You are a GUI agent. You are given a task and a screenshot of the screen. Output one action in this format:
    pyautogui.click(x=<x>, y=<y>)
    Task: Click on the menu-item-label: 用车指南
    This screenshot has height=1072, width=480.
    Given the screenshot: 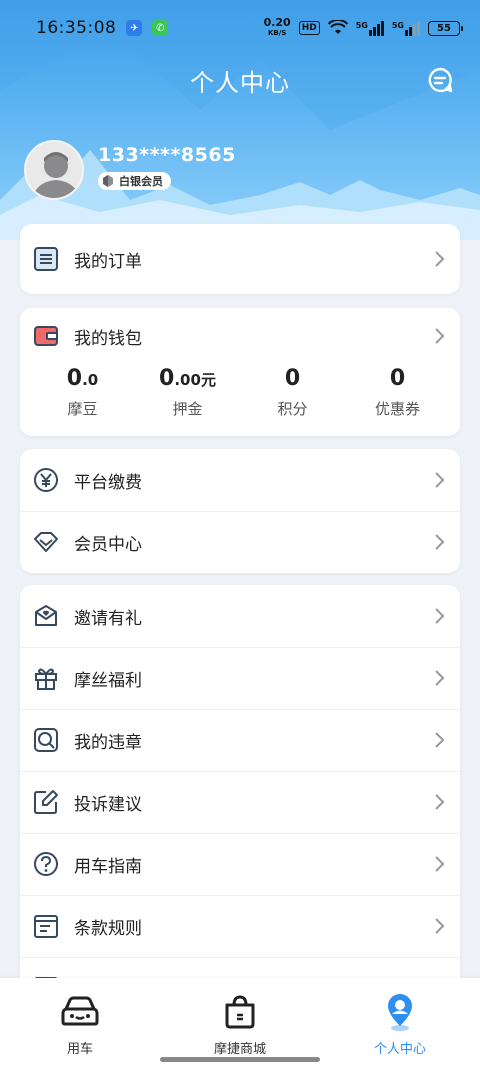 What is the action you would take?
    pyautogui.click(x=108, y=866)
    